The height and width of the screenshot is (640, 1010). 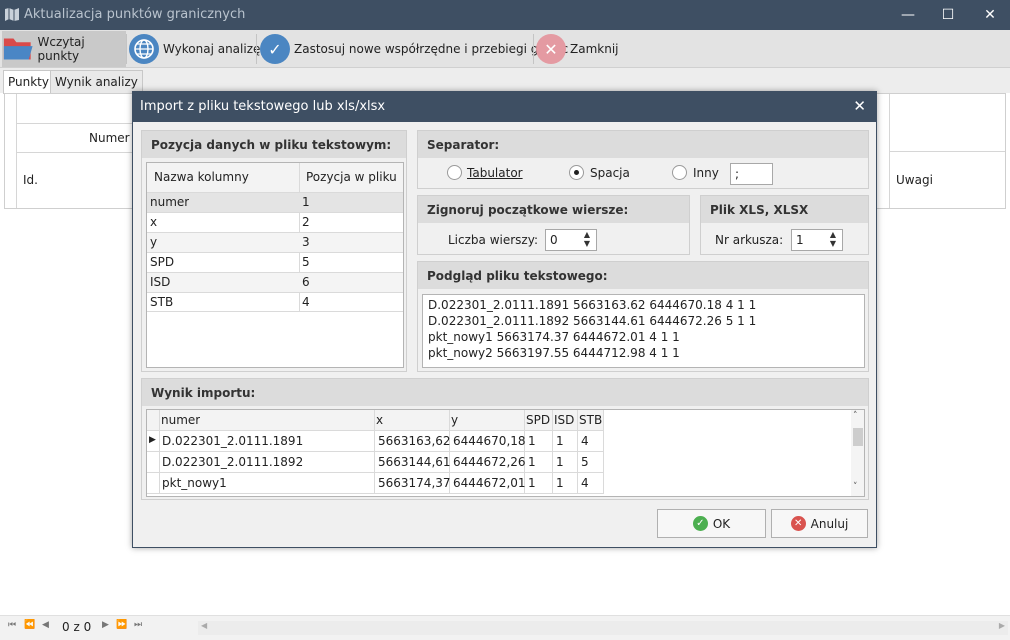 What do you see at coordinates (121, 625) in the screenshot?
I see `next-block-icon: ⏩` at bounding box center [121, 625].